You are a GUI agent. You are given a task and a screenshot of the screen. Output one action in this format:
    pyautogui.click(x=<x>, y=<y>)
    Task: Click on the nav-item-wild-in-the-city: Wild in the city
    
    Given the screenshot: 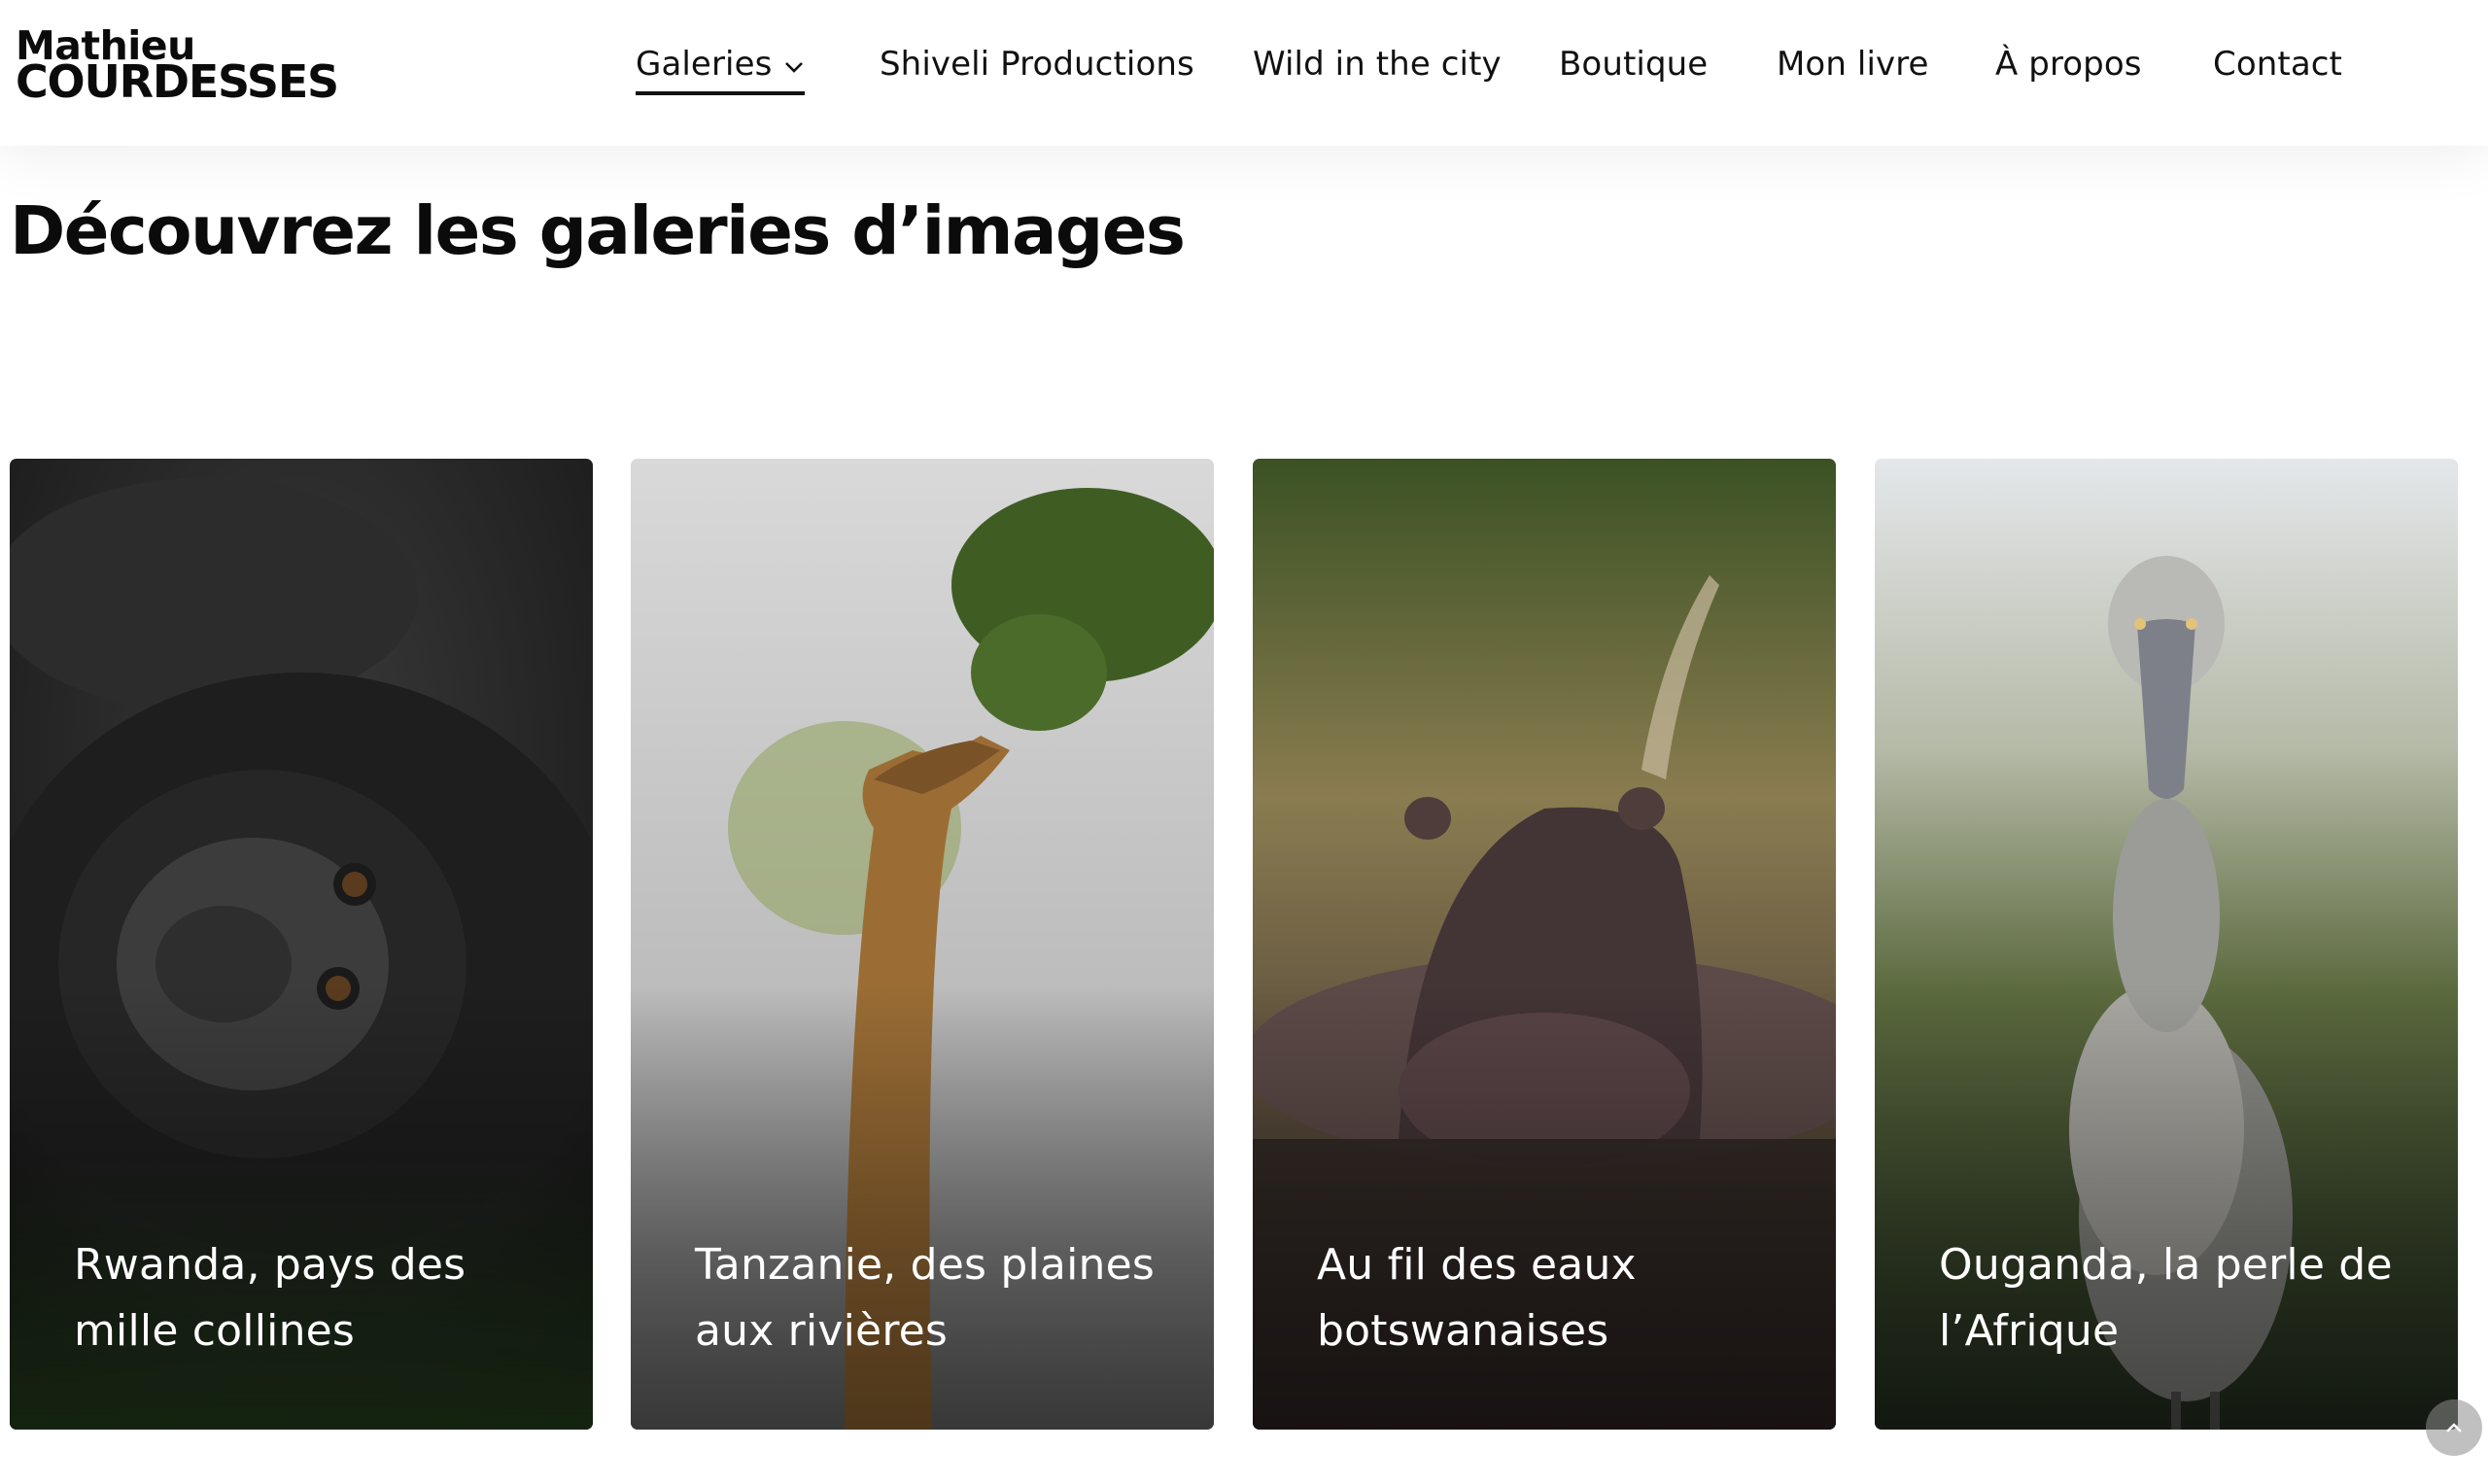 What is the action you would take?
    pyautogui.click(x=1377, y=68)
    